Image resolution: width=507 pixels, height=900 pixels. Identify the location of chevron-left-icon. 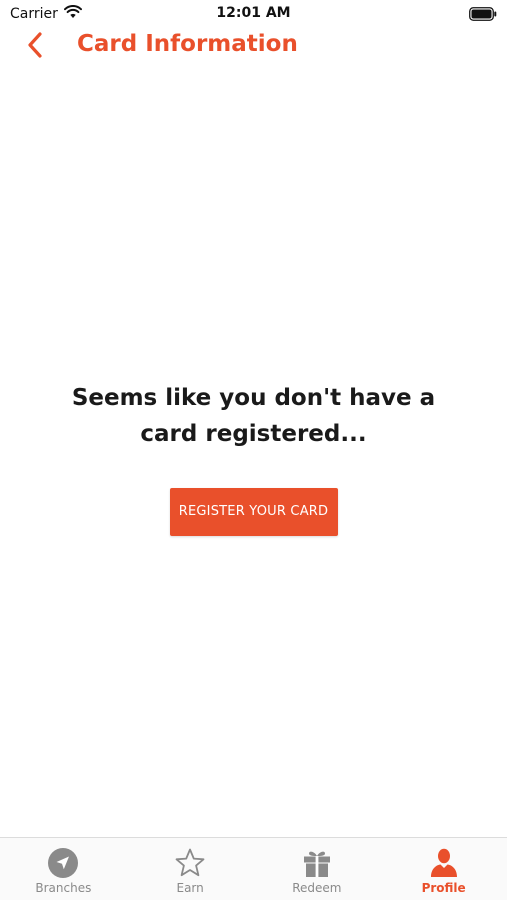
(35, 47).